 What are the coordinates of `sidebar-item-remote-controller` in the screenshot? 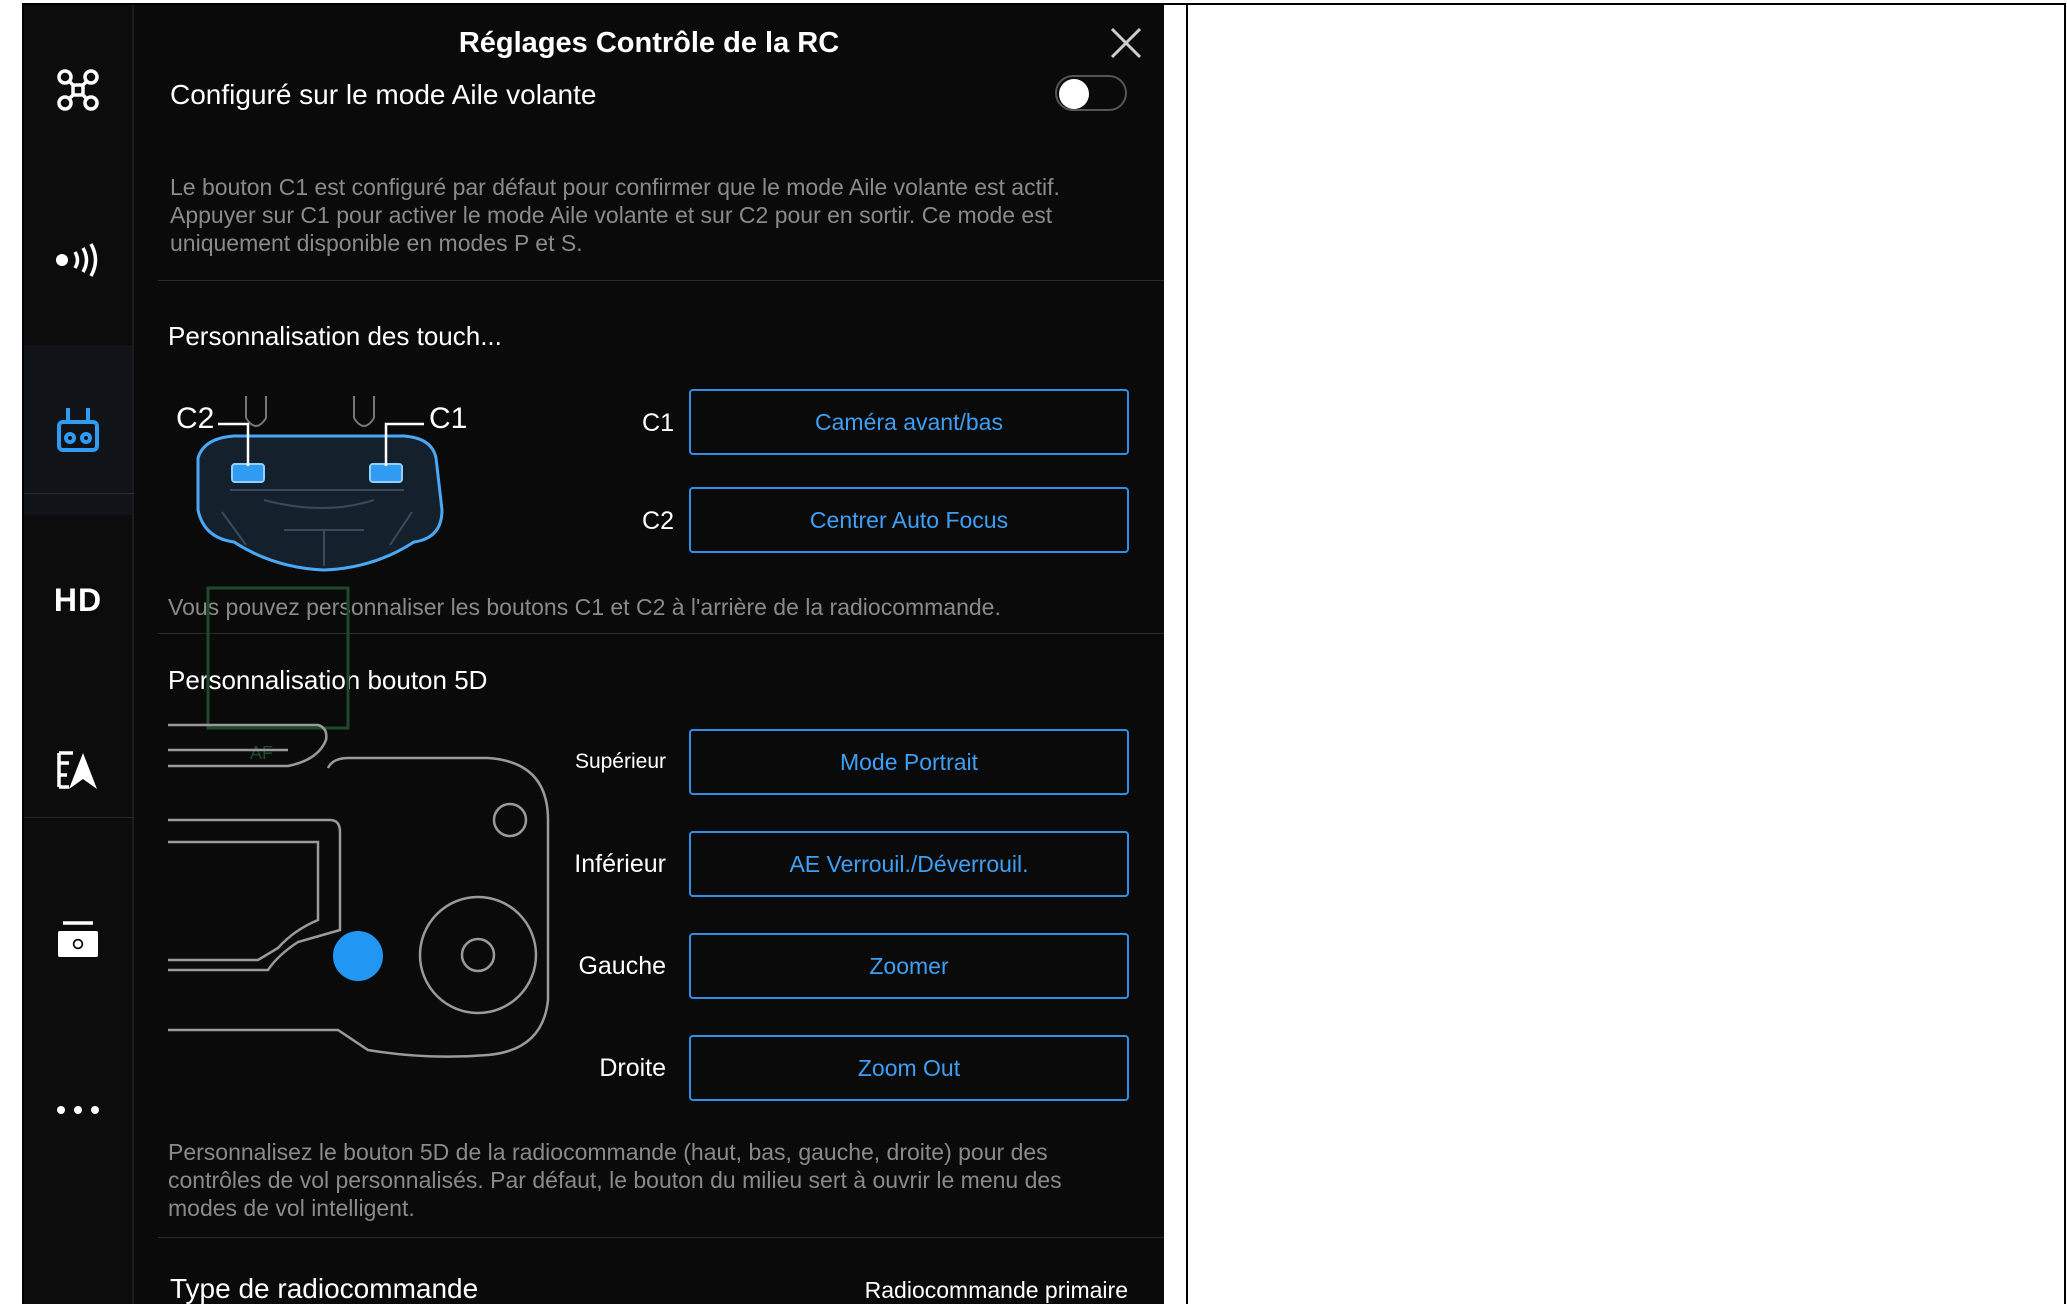 It's located at (78, 430).